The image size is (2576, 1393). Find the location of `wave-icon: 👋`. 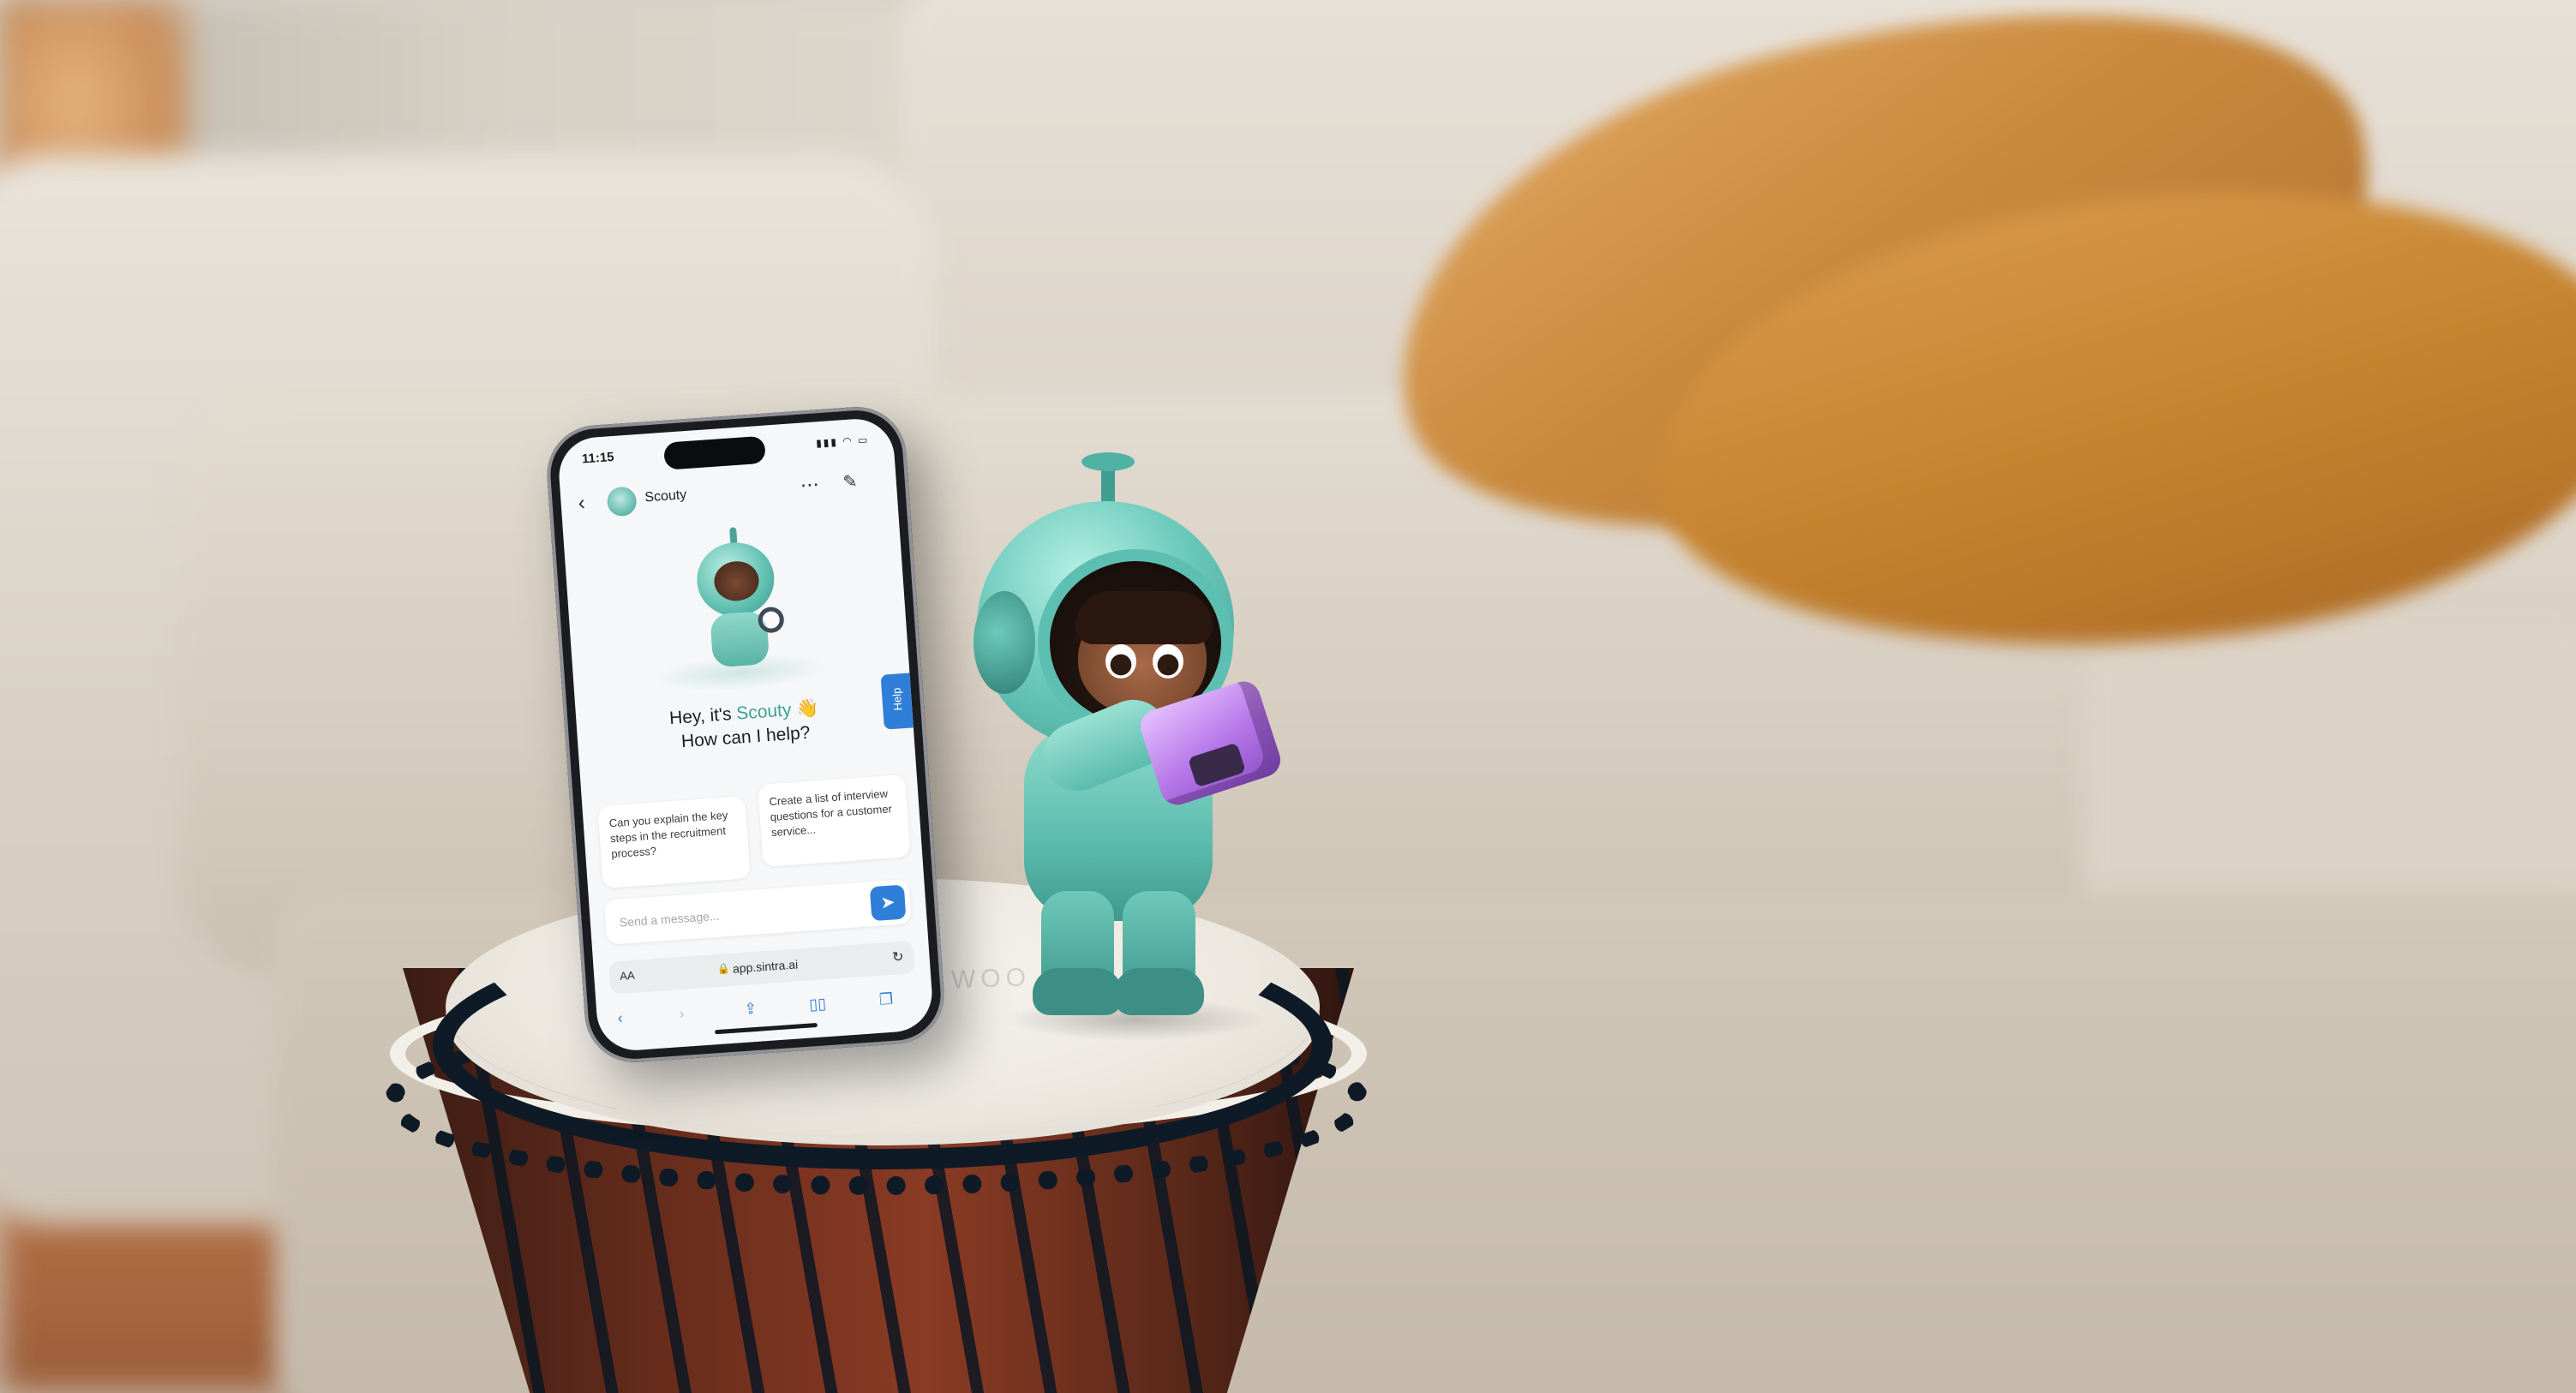

wave-icon: 👋 is located at coordinates (807, 709).